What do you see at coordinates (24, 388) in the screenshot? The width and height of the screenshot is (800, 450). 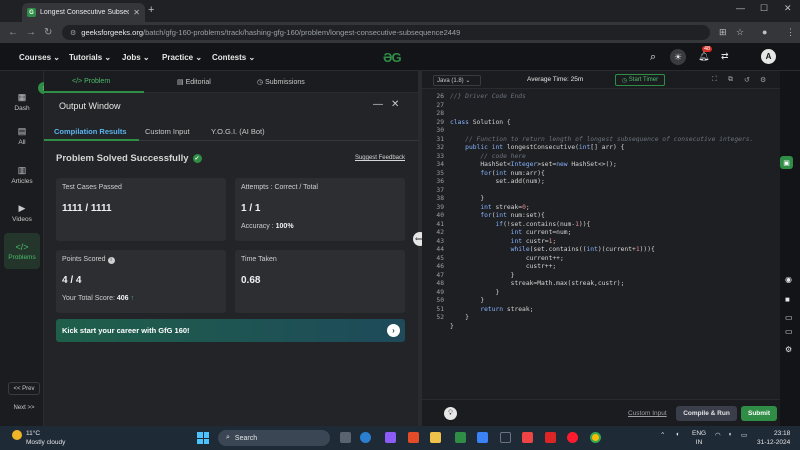 I see `prev-button: << Prev` at bounding box center [24, 388].